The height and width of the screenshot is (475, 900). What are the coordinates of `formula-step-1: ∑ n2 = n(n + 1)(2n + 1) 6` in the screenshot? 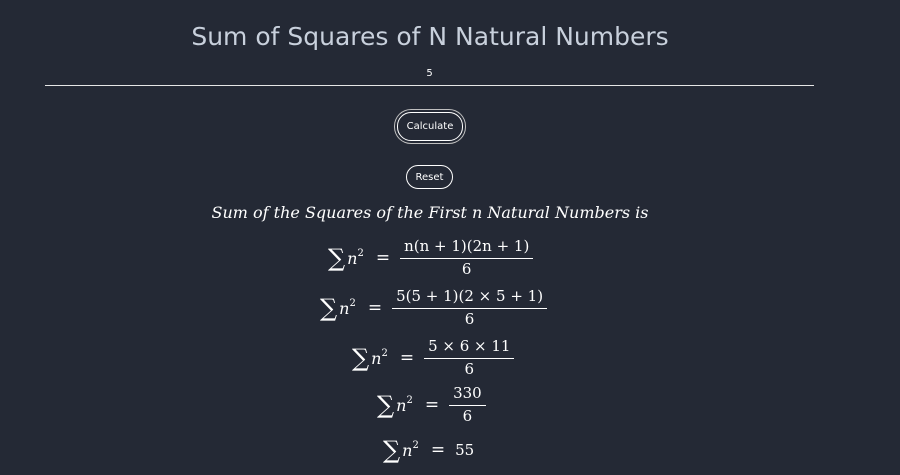 It's located at (431, 258).